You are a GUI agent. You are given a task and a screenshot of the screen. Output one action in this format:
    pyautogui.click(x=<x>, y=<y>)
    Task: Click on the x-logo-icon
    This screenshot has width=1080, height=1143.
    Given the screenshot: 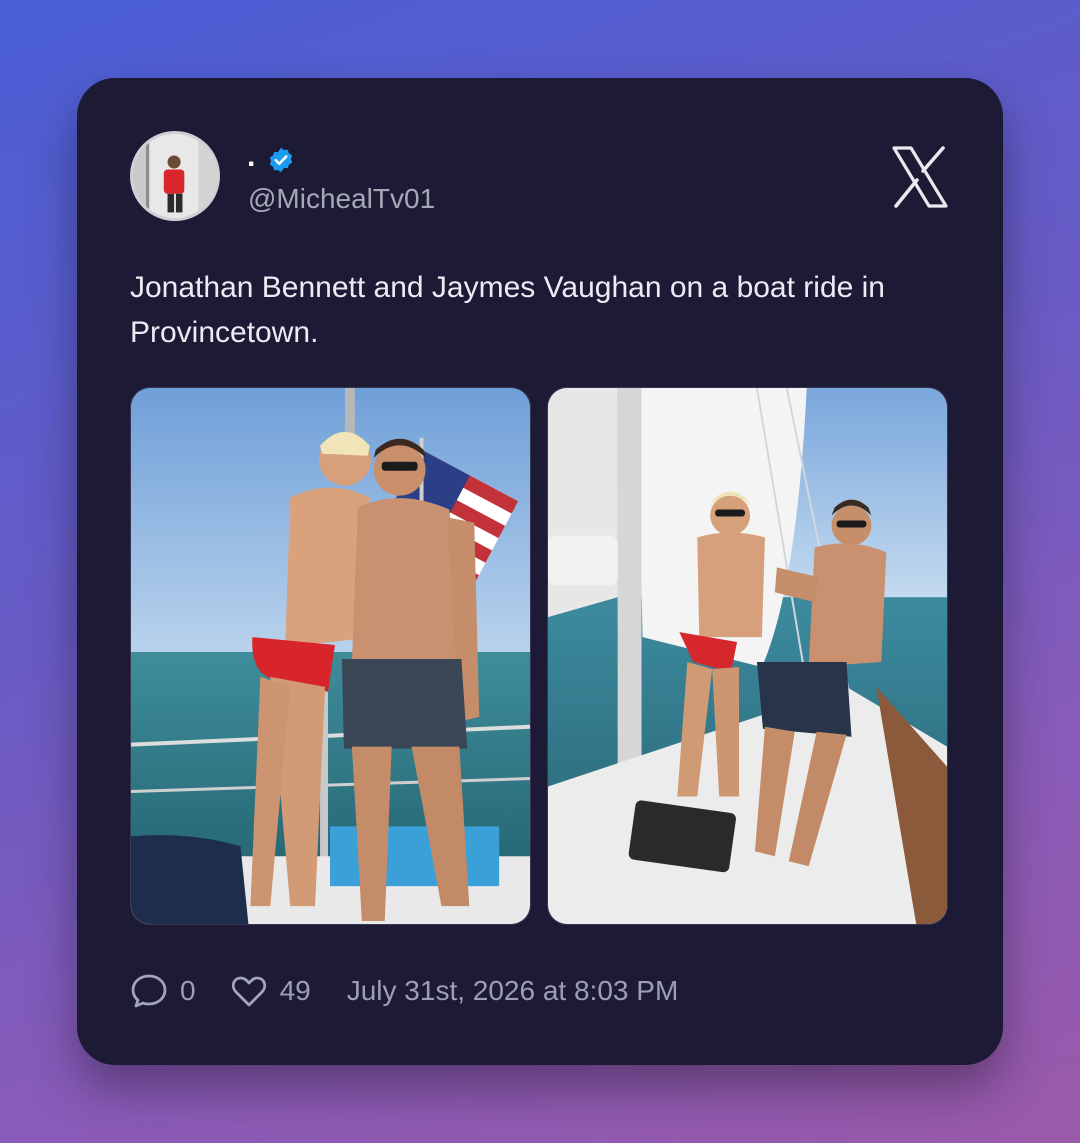 What is the action you would take?
    pyautogui.click(x=920, y=177)
    